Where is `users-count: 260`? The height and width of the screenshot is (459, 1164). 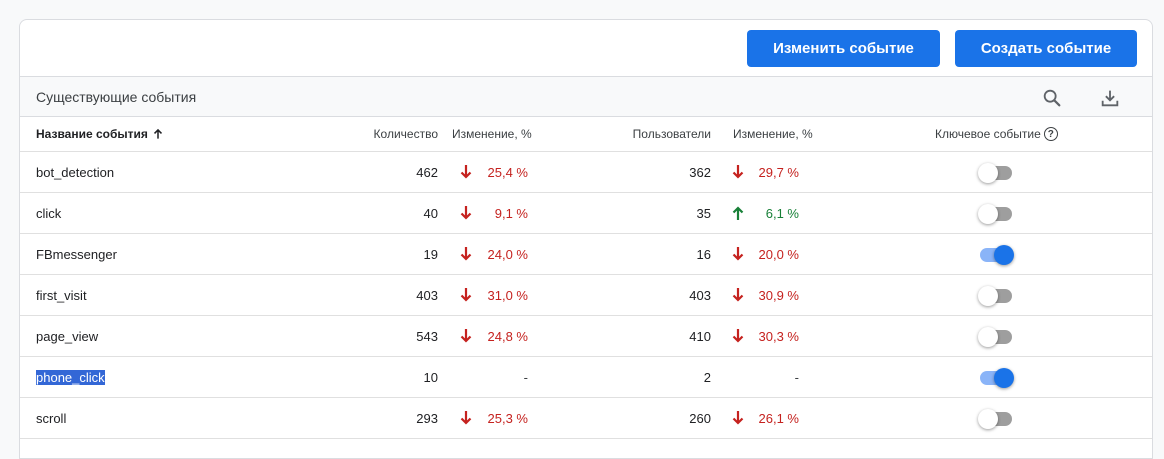 users-count: 260 is located at coordinates (700, 418).